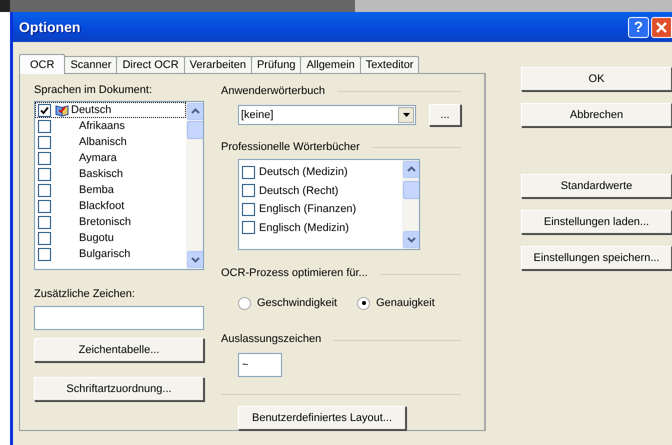  What do you see at coordinates (396, 303) in the screenshot?
I see `radio-option: Genauigkeit` at bounding box center [396, 303].